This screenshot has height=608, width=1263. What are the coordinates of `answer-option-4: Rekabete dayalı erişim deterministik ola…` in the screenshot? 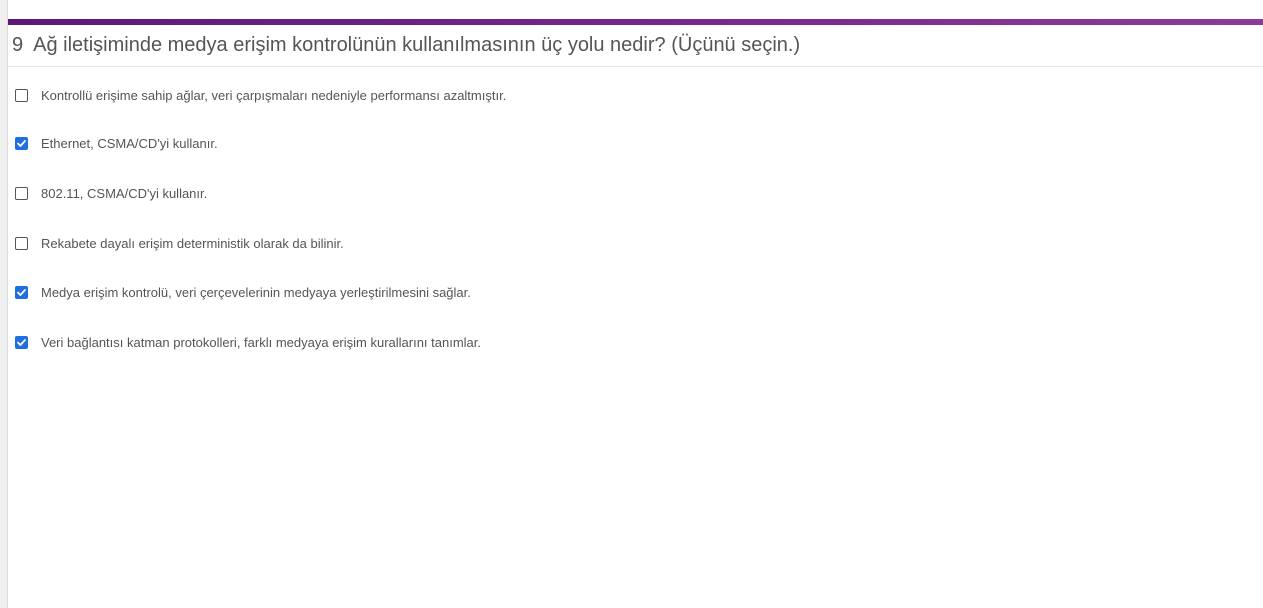 It's located at (179, 243).